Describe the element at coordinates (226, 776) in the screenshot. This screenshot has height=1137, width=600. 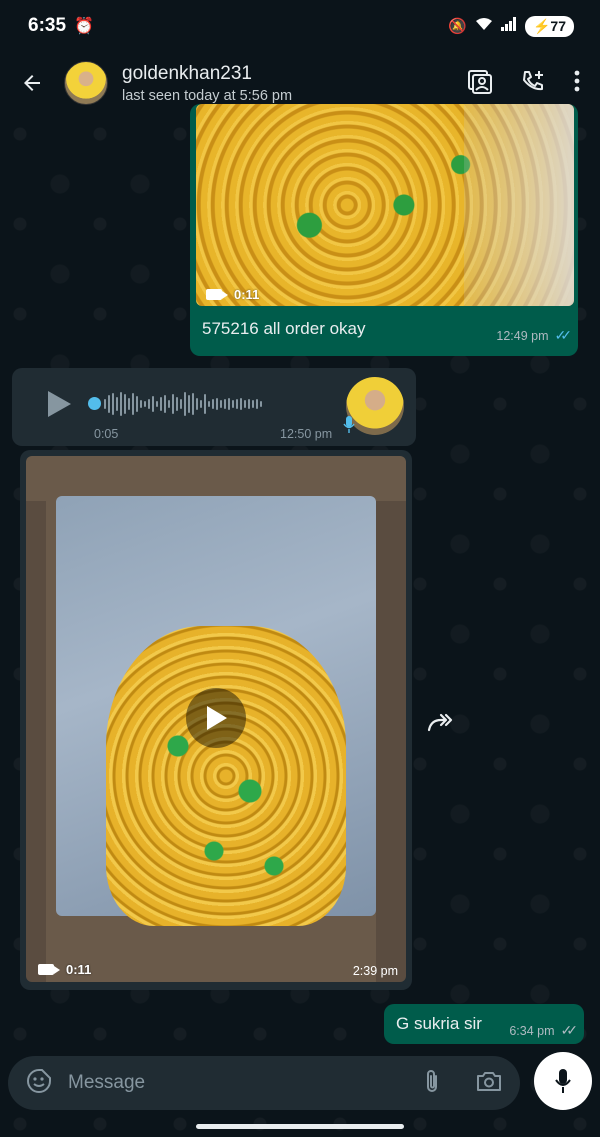
I see `beads-image` at that location.